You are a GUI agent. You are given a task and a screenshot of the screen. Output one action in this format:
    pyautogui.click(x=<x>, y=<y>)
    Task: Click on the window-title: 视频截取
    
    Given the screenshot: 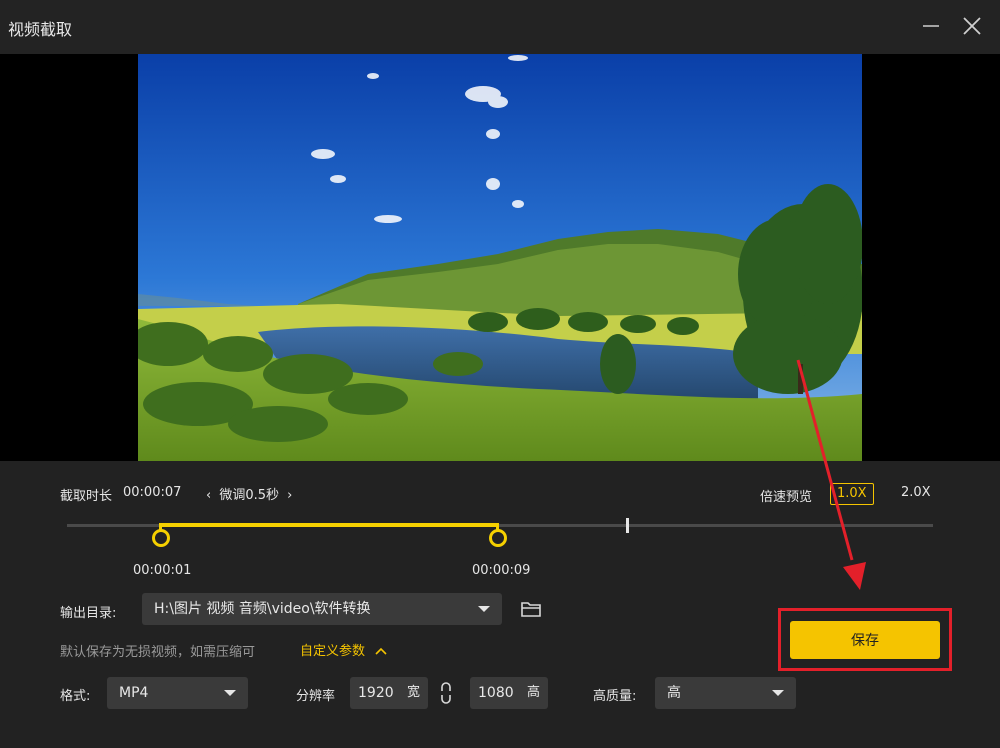 What is the action you would take?
    pyautogui.click(x=40, y=29)
    